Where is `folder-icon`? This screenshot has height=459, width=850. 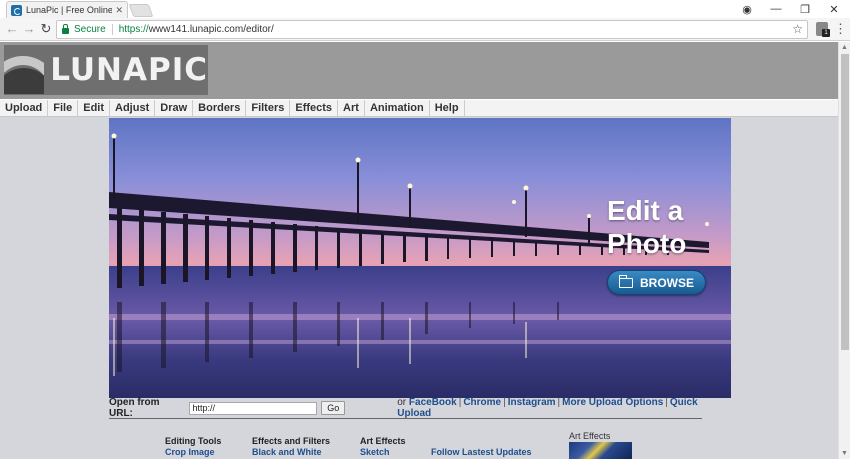 folder-icon is located at coordinates (626, 281).